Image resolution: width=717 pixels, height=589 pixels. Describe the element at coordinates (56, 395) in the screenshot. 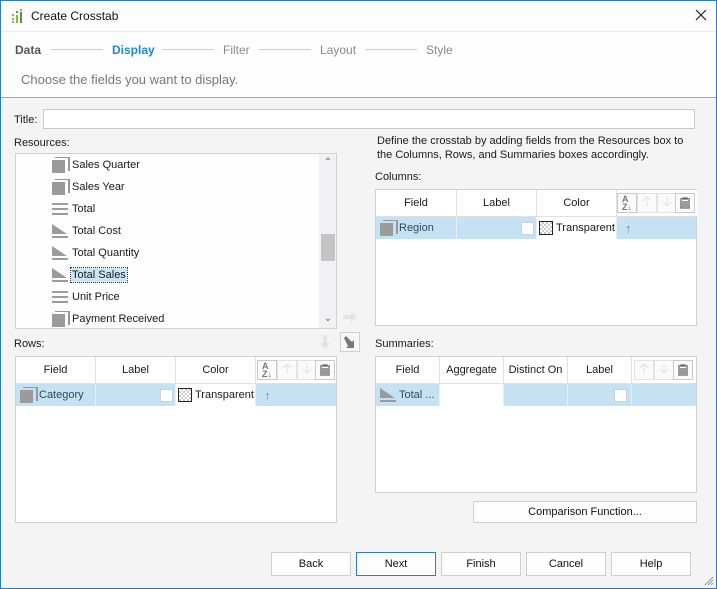

I see `field-cell: Category` at that location.